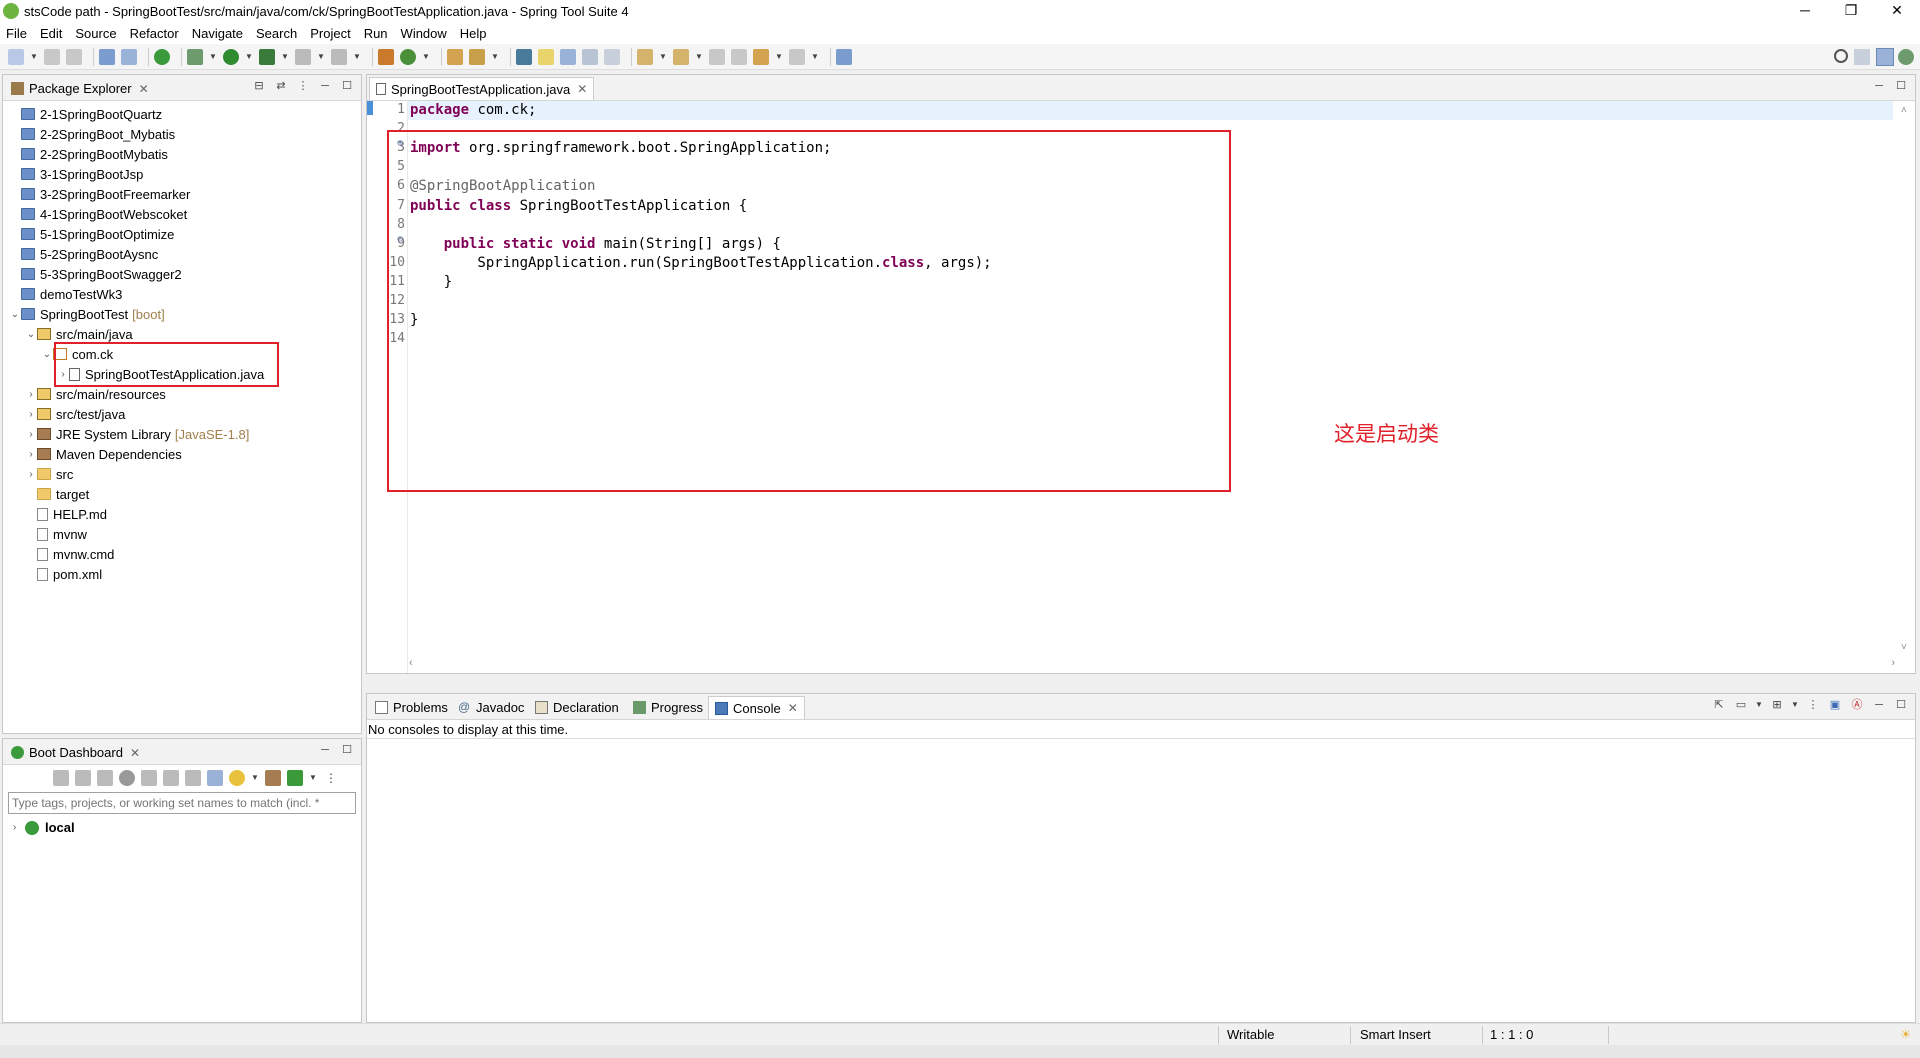  I want to click on open-perspective-icon, so click(1862, 57).